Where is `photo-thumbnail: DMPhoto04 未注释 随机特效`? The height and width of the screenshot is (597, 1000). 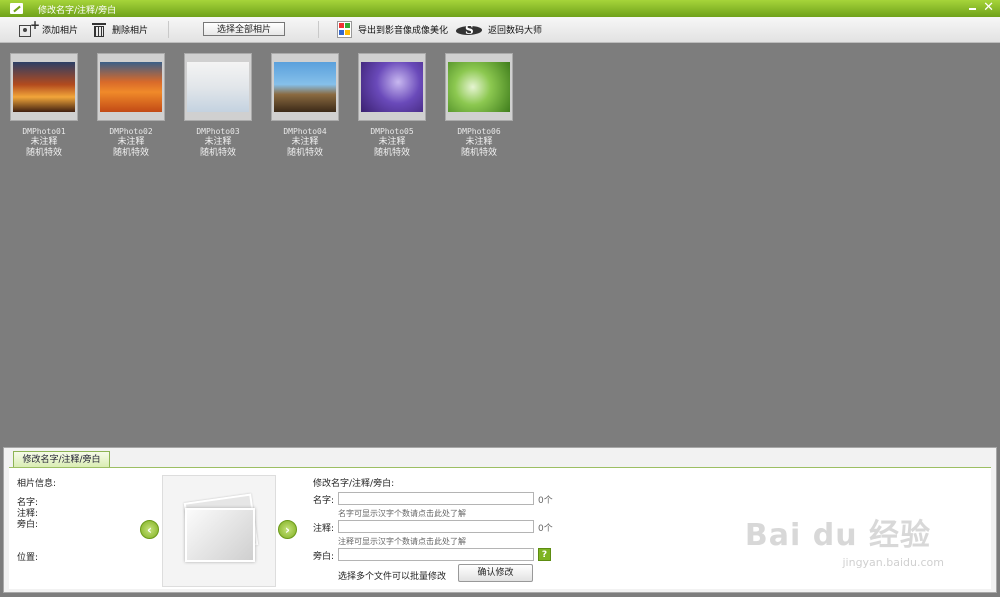 photo-thumbnail: DMPhoto04 未注释 随机特效 is located at coordinates (305, 106).